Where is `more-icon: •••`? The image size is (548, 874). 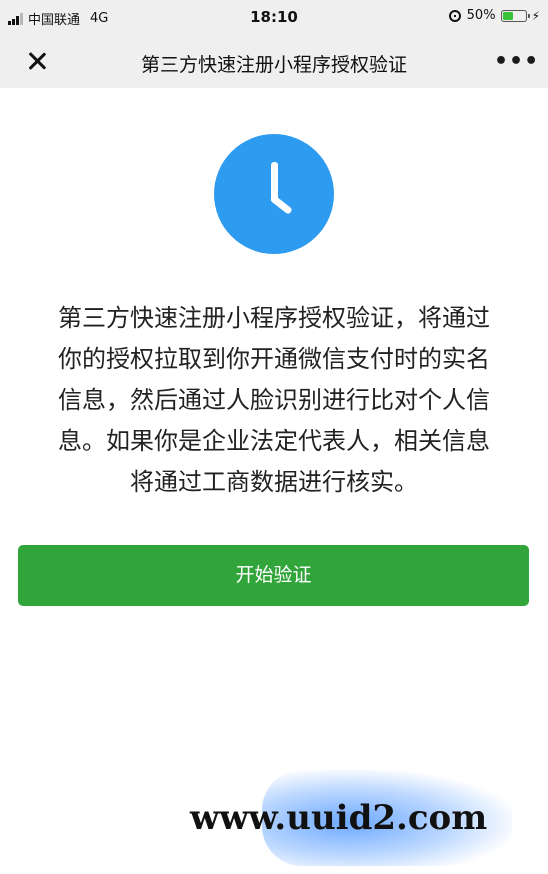 more-icon: ••• is located at coordinates (516, 62).